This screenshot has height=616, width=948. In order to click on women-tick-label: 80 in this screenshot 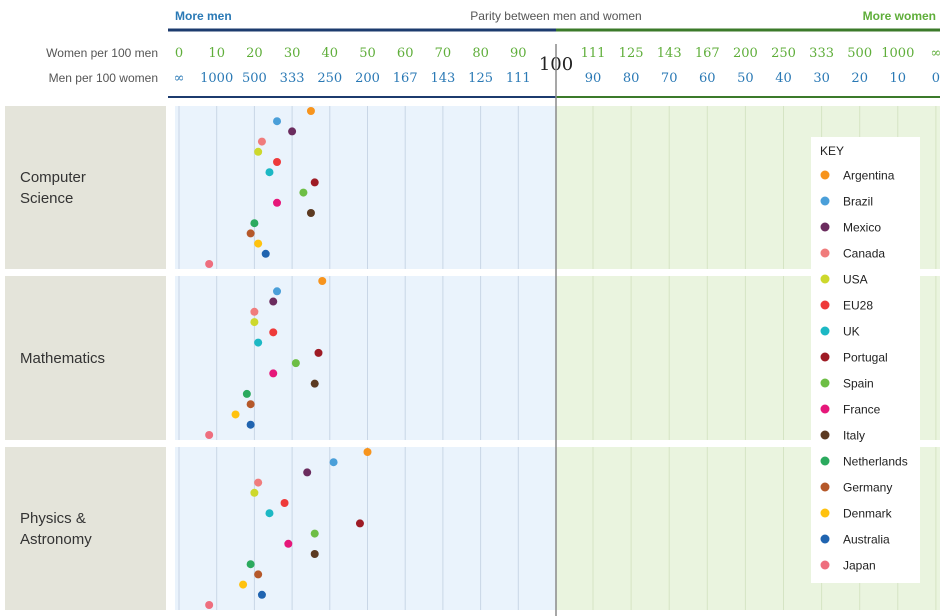, I will do `click(480, 53)`.